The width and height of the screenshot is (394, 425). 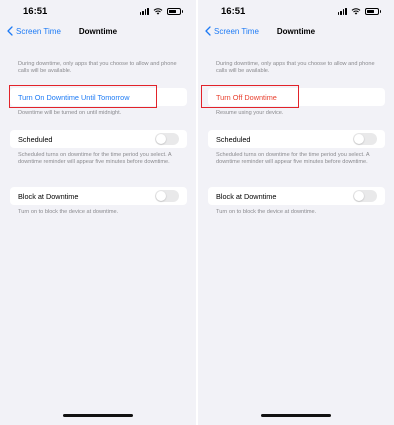 What do you see at coordinates (250, 113) in the screenshot?
I see `action-footer-text: Resume using your device.` at bounding box center [250, 113].